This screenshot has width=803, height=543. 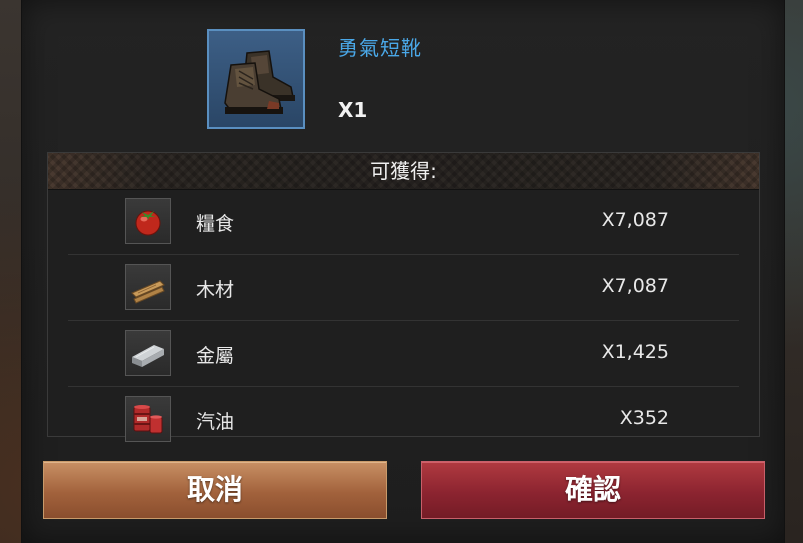 What do you see at coordinates (635, 352) in the screenshot?
I see `reward-amount: X1,425` at bounding box center [635, 352].